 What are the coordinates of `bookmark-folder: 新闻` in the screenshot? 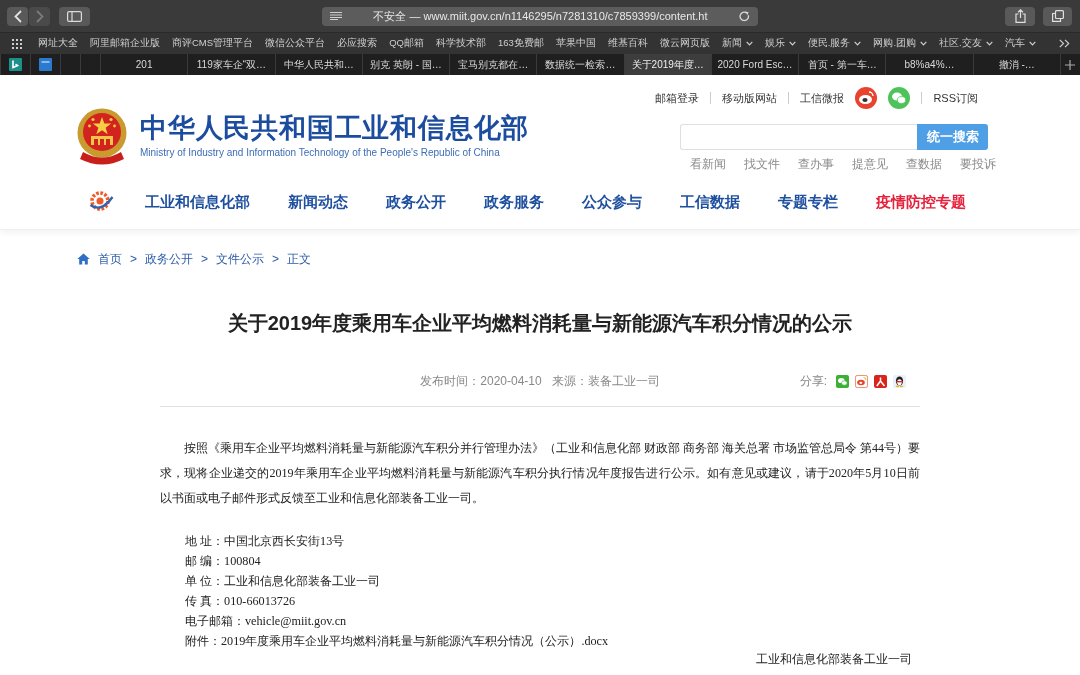 It's located at (737, 43).